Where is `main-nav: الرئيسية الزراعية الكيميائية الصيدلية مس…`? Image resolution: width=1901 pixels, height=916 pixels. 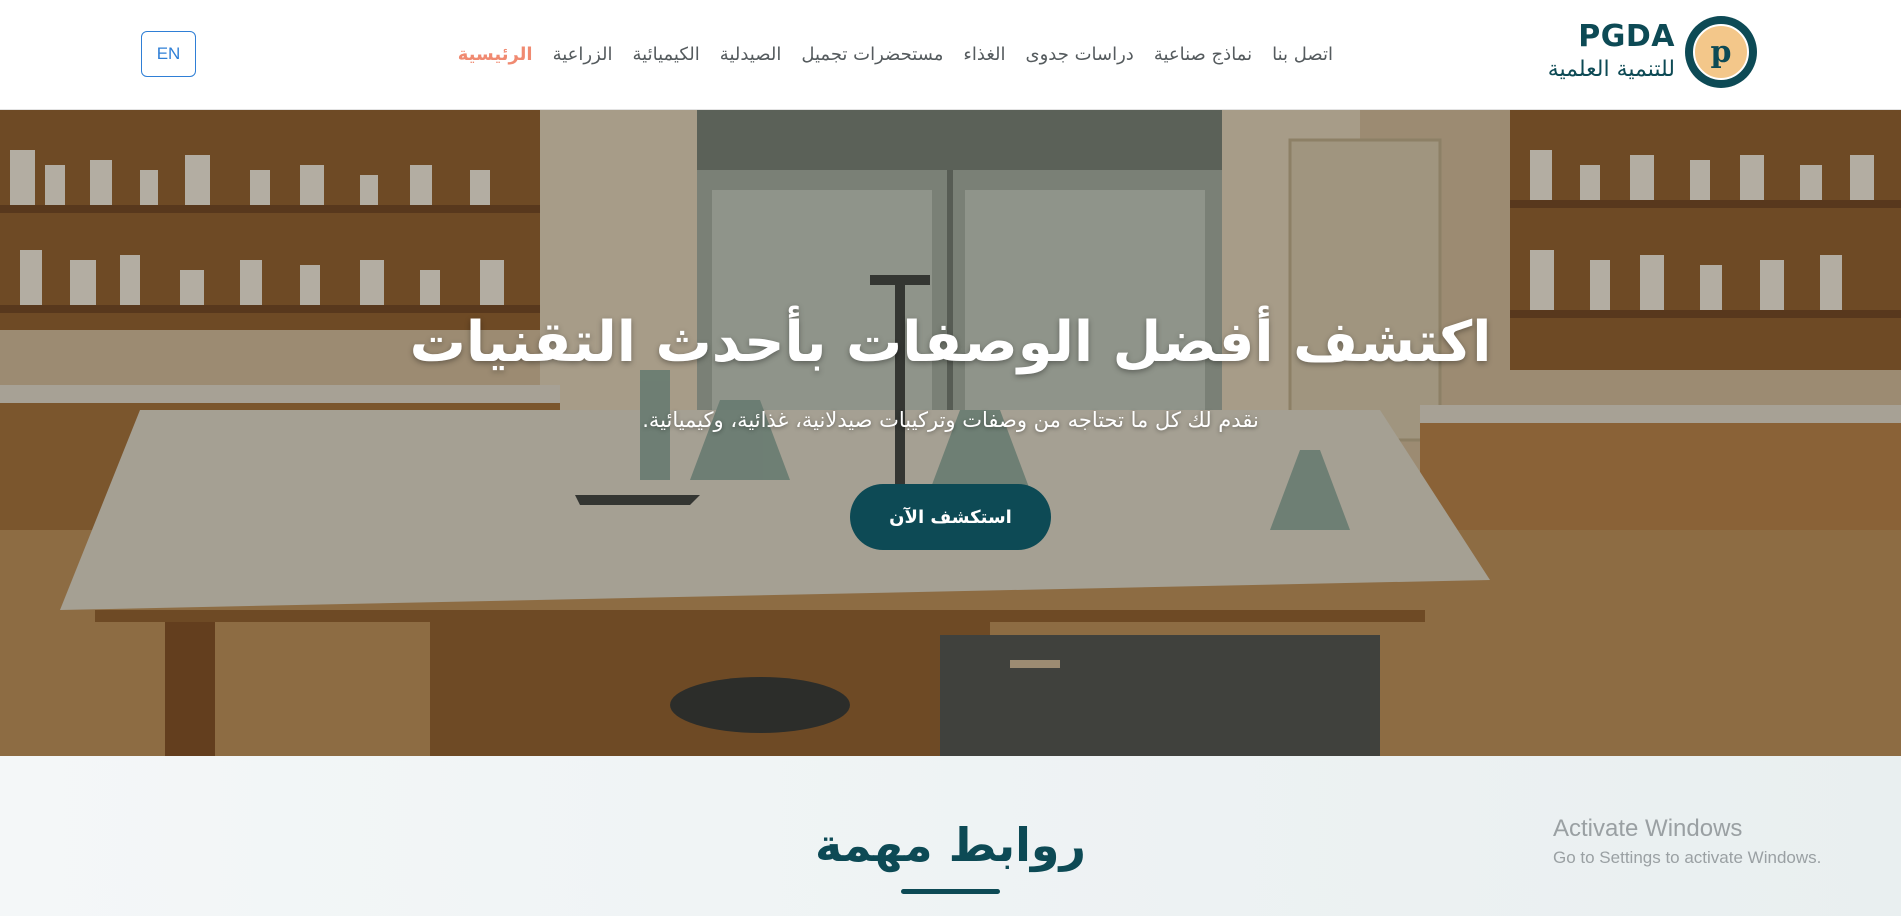 main-nav: الرئيسية الزراعية الكيميائية الصيدلية مس… is located at coordinates (895, 54).